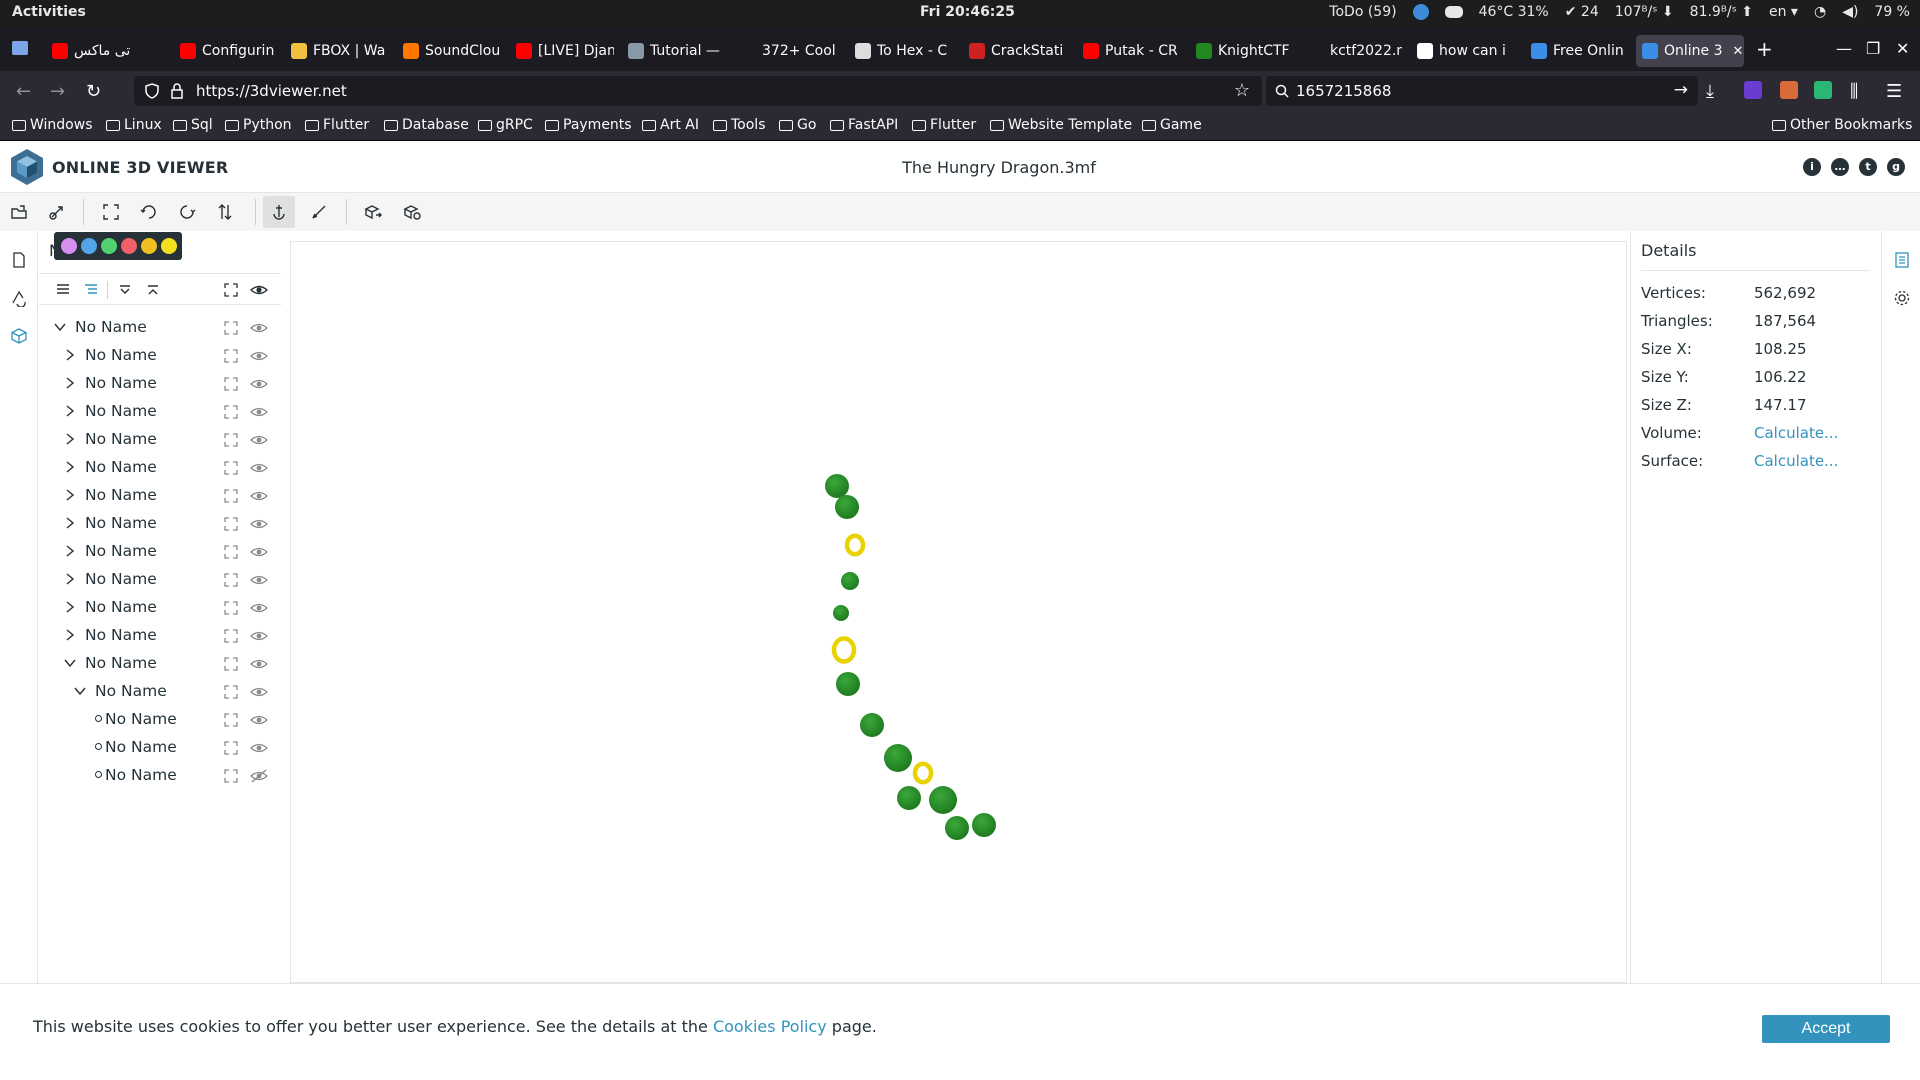 This screenshot has width=1920, height=1080. What do you see at coordinates (449, 51) in the screenshot?
I see `browser-tab: SoundClou` at bounding box center [449, 51].